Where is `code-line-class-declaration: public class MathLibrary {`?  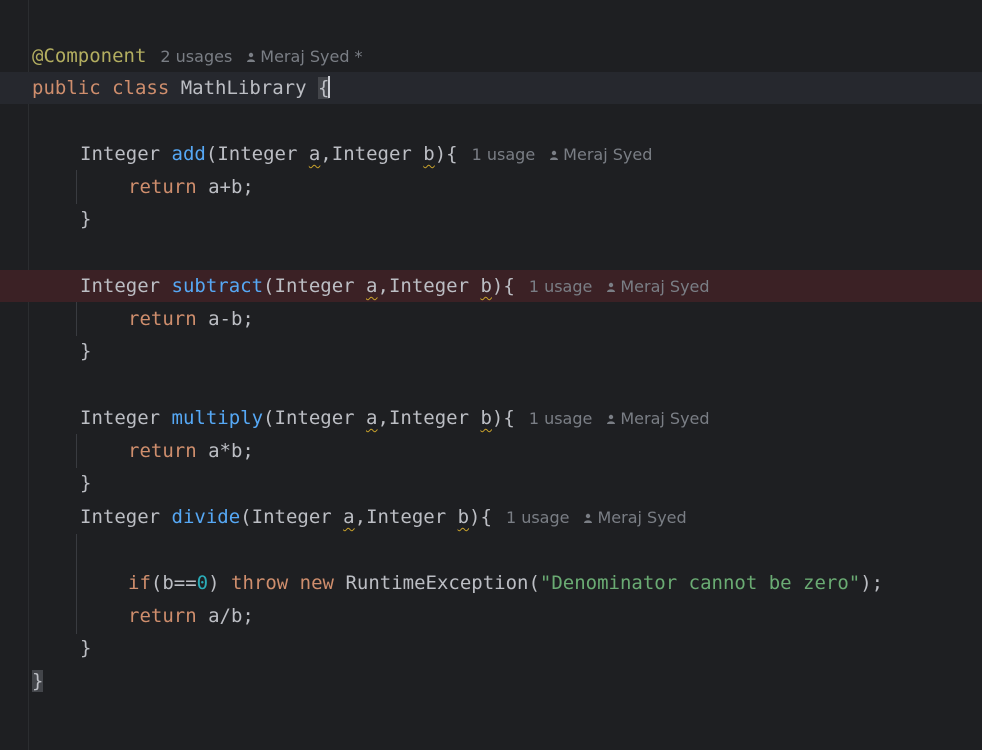 code-line-class-declaration: public class MathLibrary { is located at coordinates (491, 88).